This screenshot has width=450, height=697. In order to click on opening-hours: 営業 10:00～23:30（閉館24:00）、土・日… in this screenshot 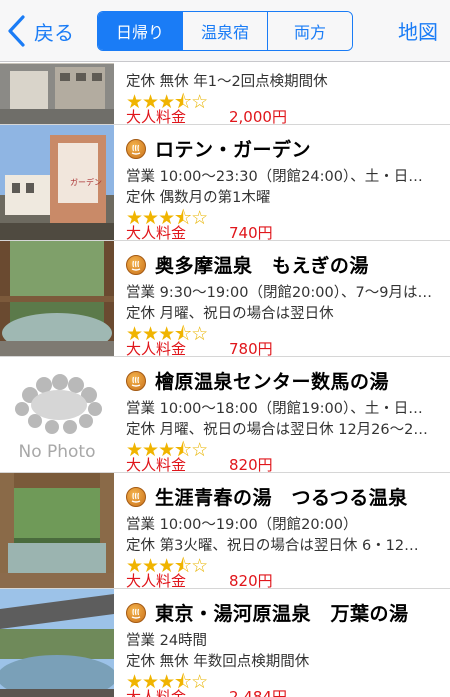, I will do `click(274, 177)`.